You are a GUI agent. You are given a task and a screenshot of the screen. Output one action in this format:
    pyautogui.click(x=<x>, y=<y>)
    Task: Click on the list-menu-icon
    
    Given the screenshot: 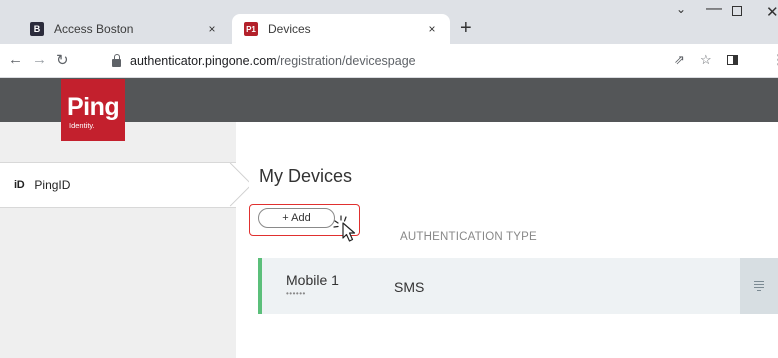 What is the action you would take?
    pyautogui.click(x=759, y=286)
    